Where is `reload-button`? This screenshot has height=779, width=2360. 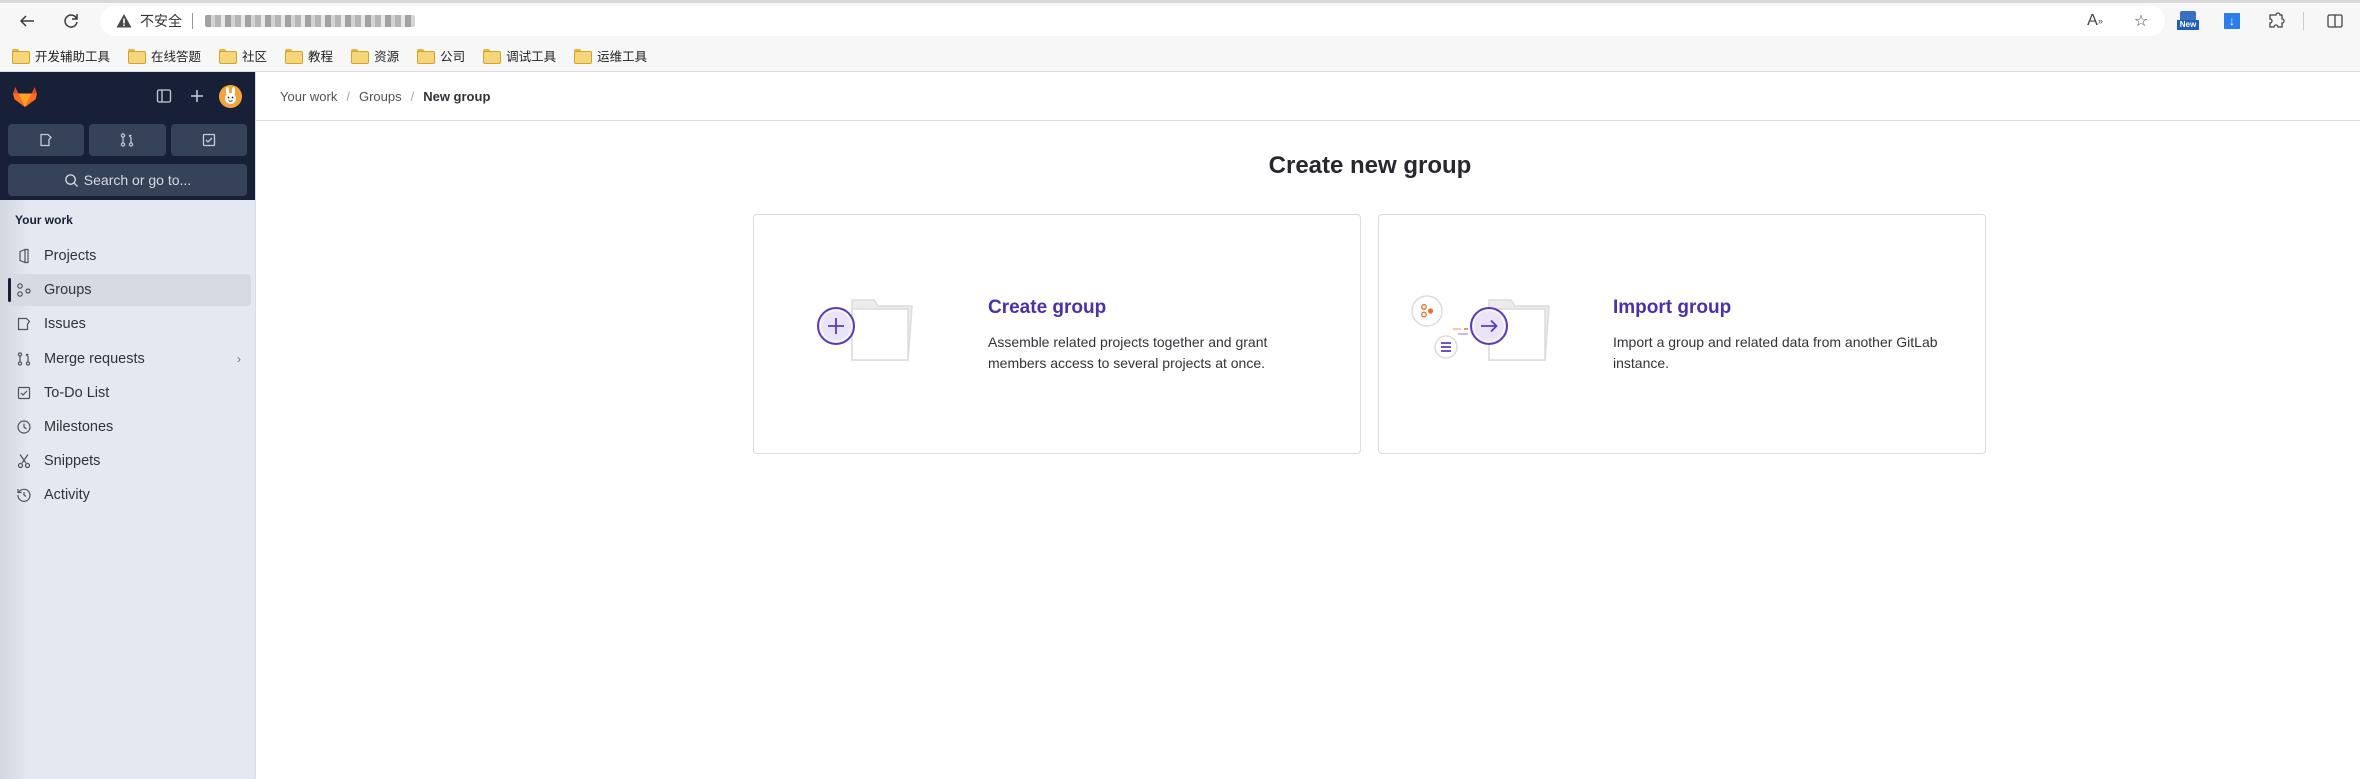 reload-button is located at coordinates (71, 21).